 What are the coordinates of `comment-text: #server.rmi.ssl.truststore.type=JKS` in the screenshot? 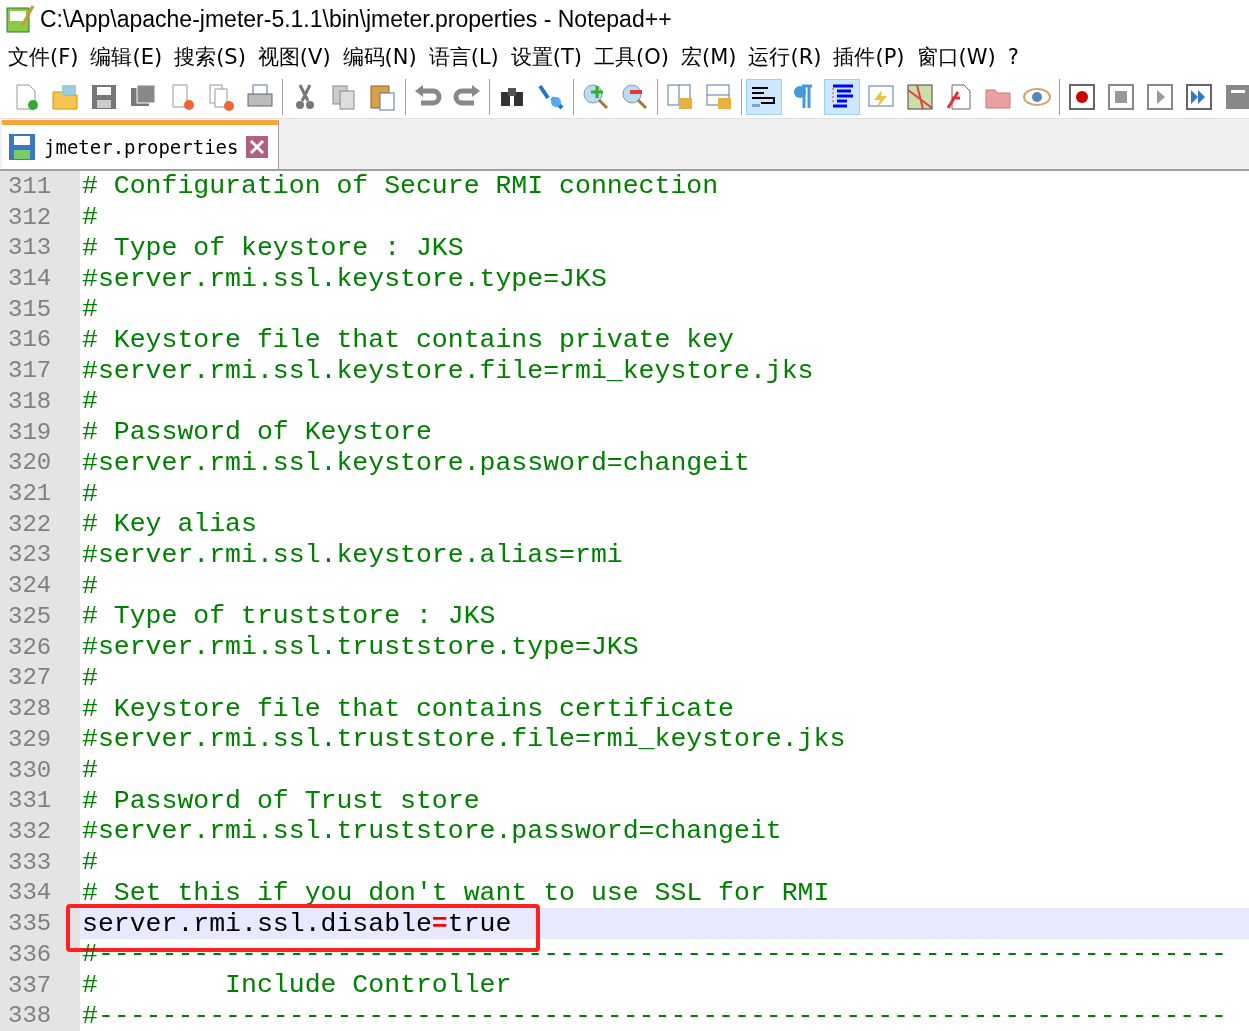 It's located at (360, 647).